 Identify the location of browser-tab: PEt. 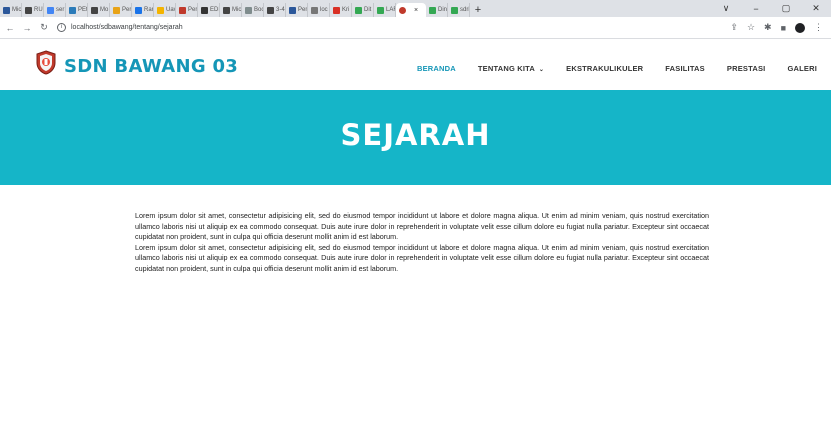
(77, 10).